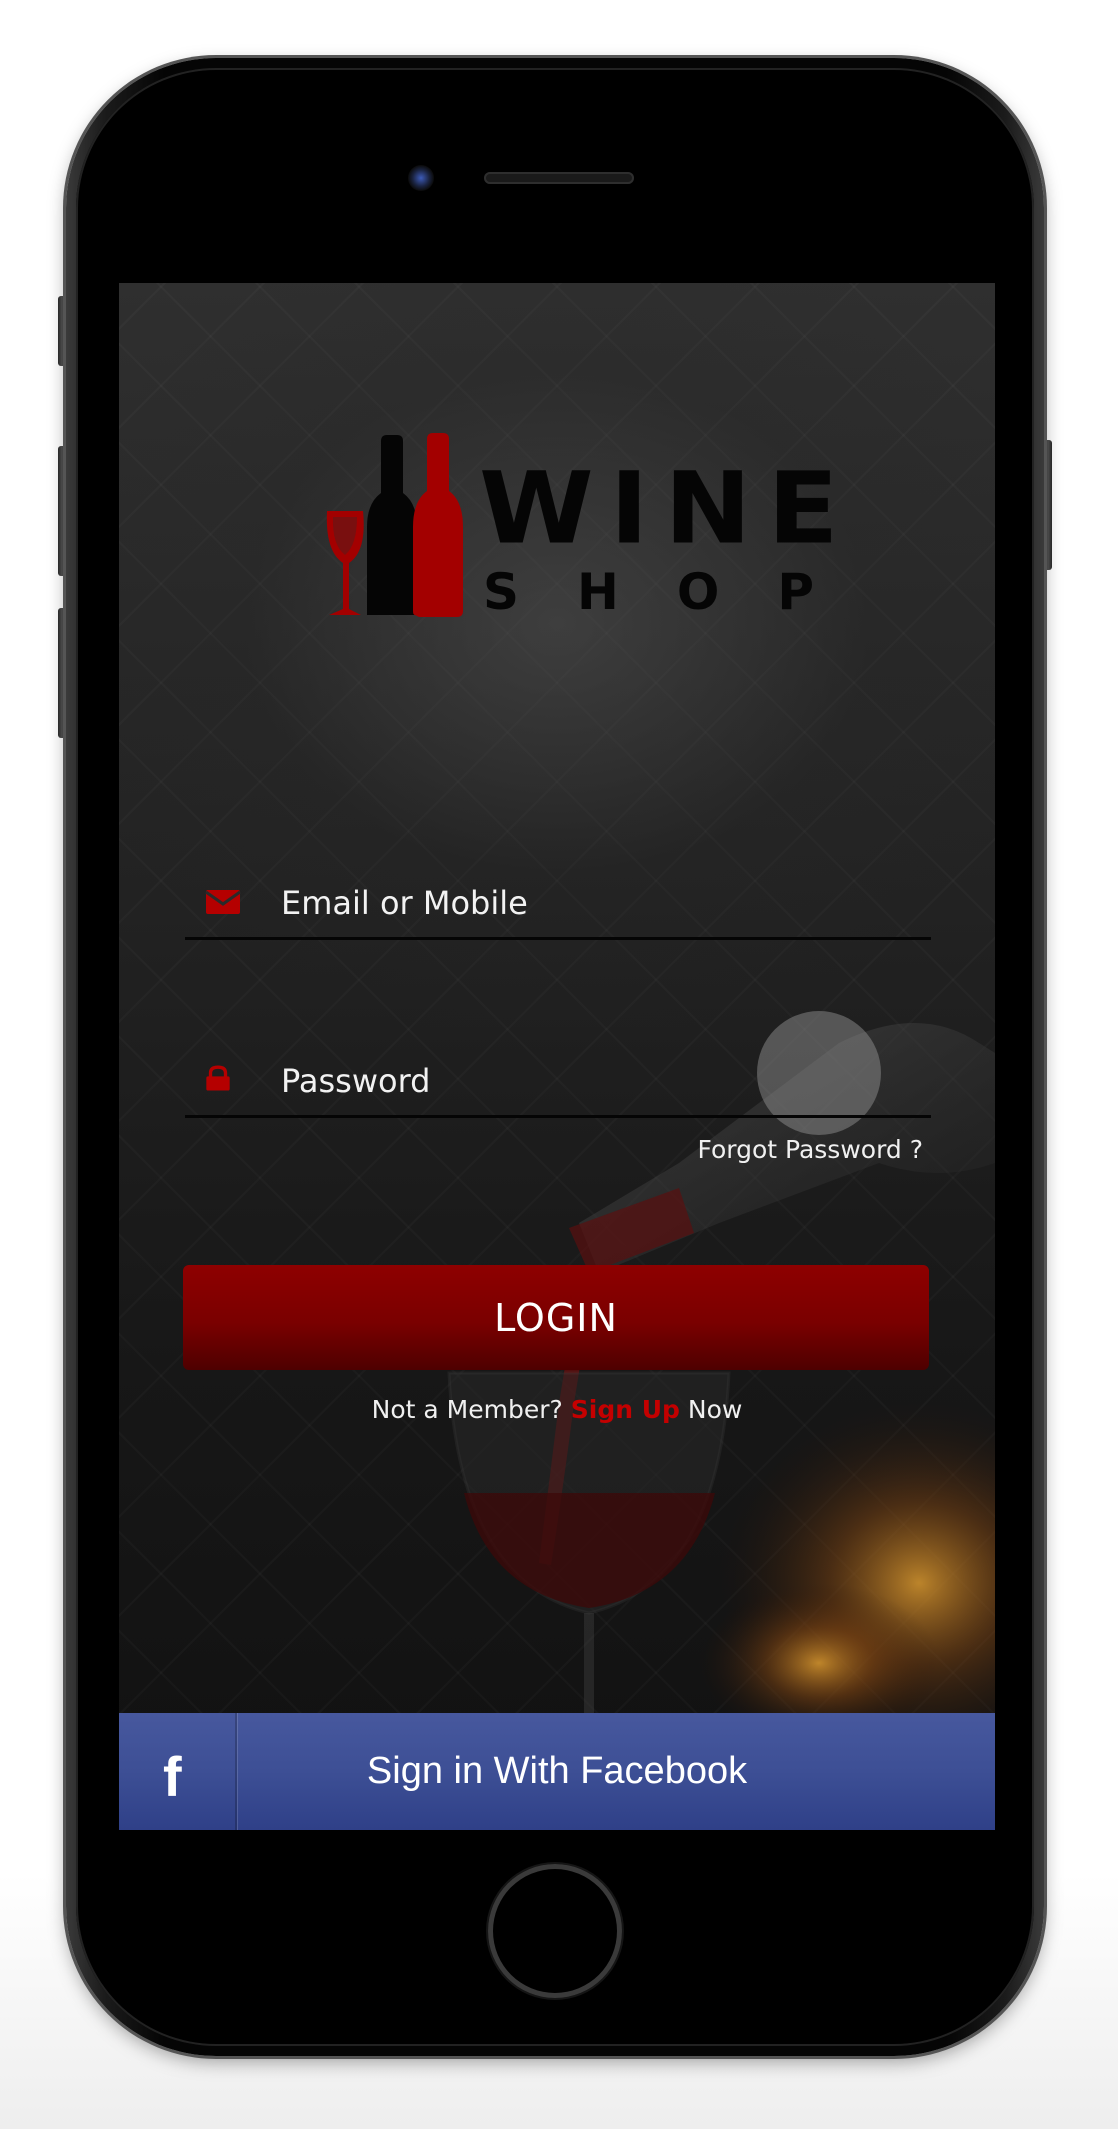  I want to click on wine-shop-logo: WINE SHOP, so click(579, 531).